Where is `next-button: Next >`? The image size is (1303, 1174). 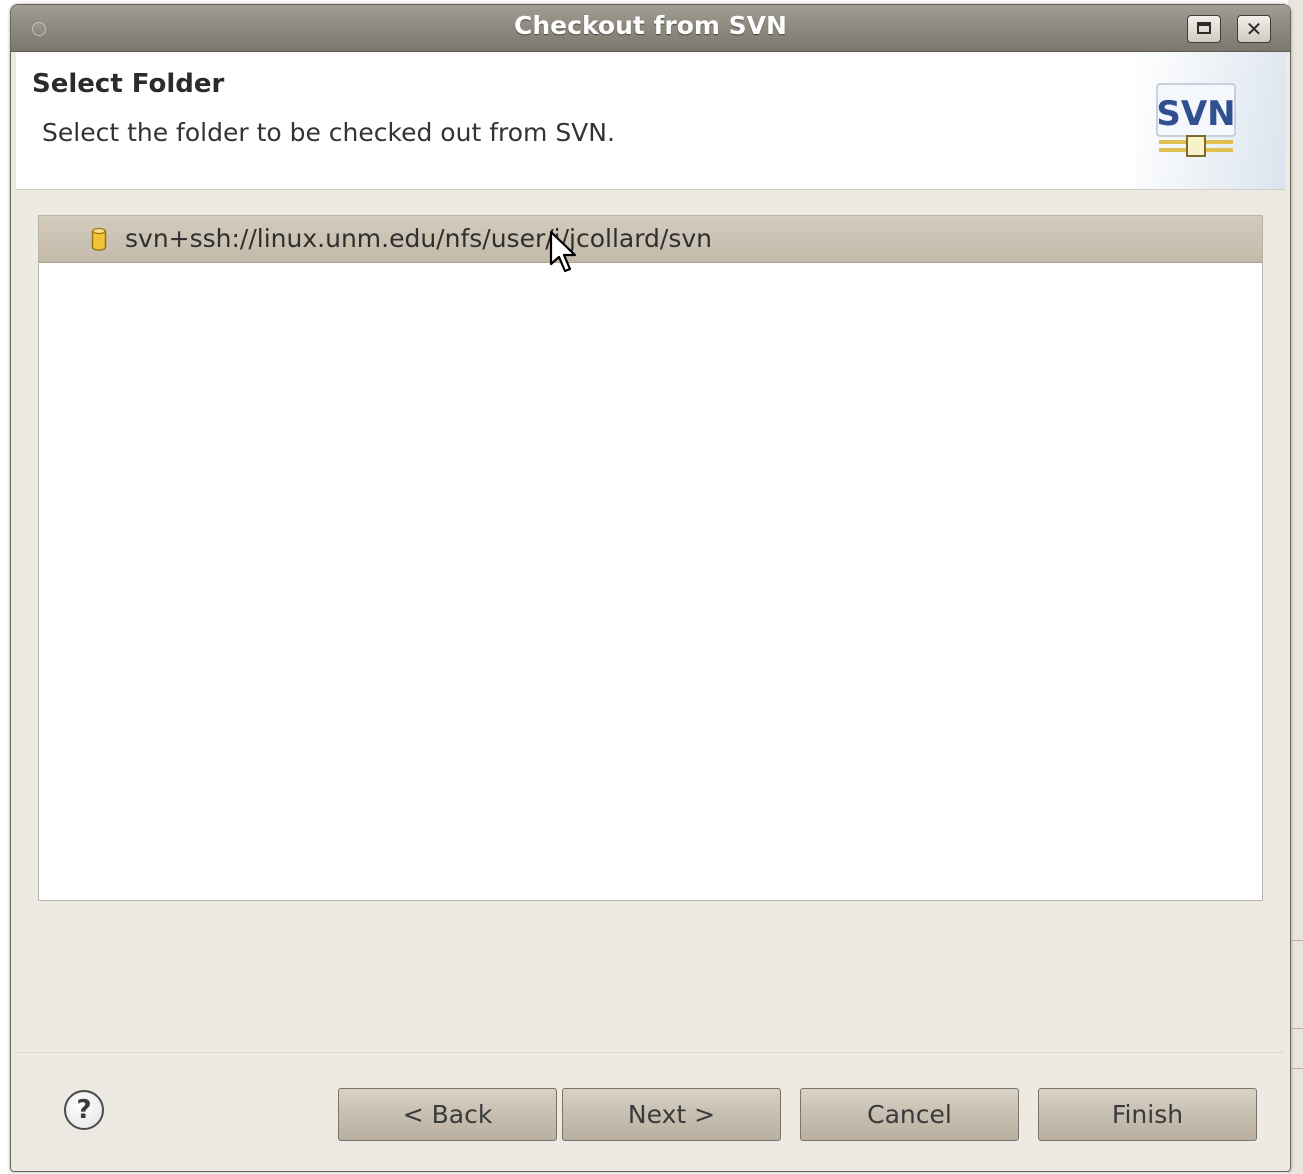 next-button: Next > is located at coordinates (671, 1114).